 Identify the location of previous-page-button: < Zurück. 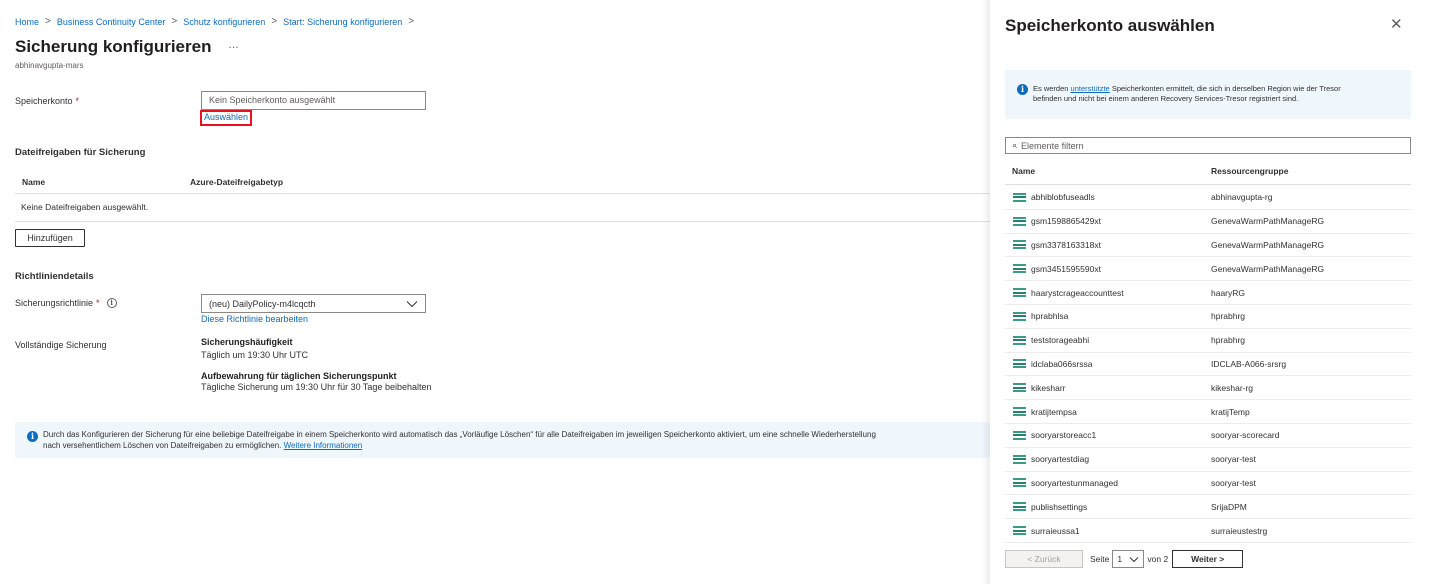
(1044, 559).